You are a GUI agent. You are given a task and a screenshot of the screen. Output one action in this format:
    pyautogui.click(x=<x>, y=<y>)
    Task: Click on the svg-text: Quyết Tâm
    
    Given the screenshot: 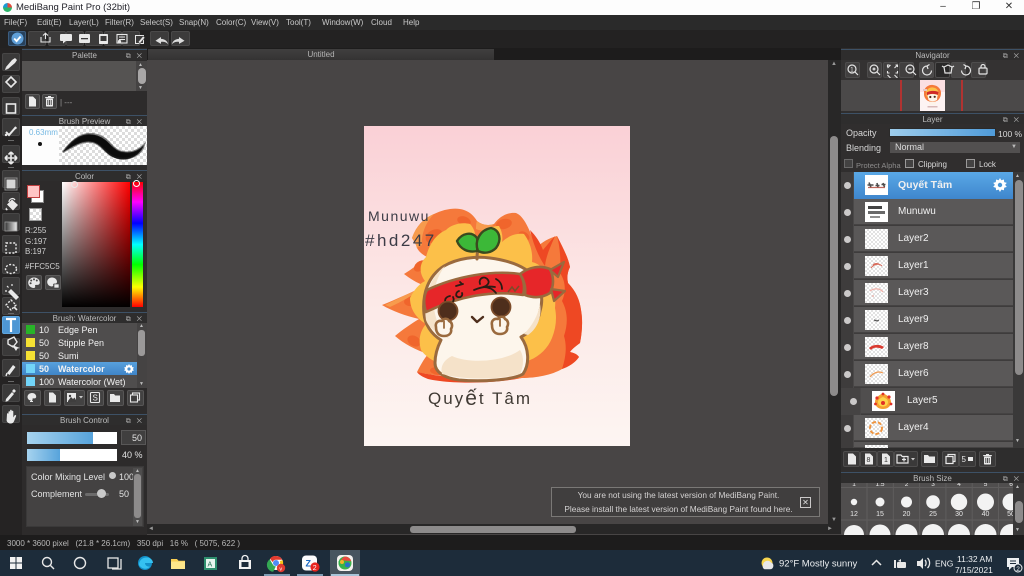 What is the action you would take?
    pyautogui.click(x=480, y=398)
    